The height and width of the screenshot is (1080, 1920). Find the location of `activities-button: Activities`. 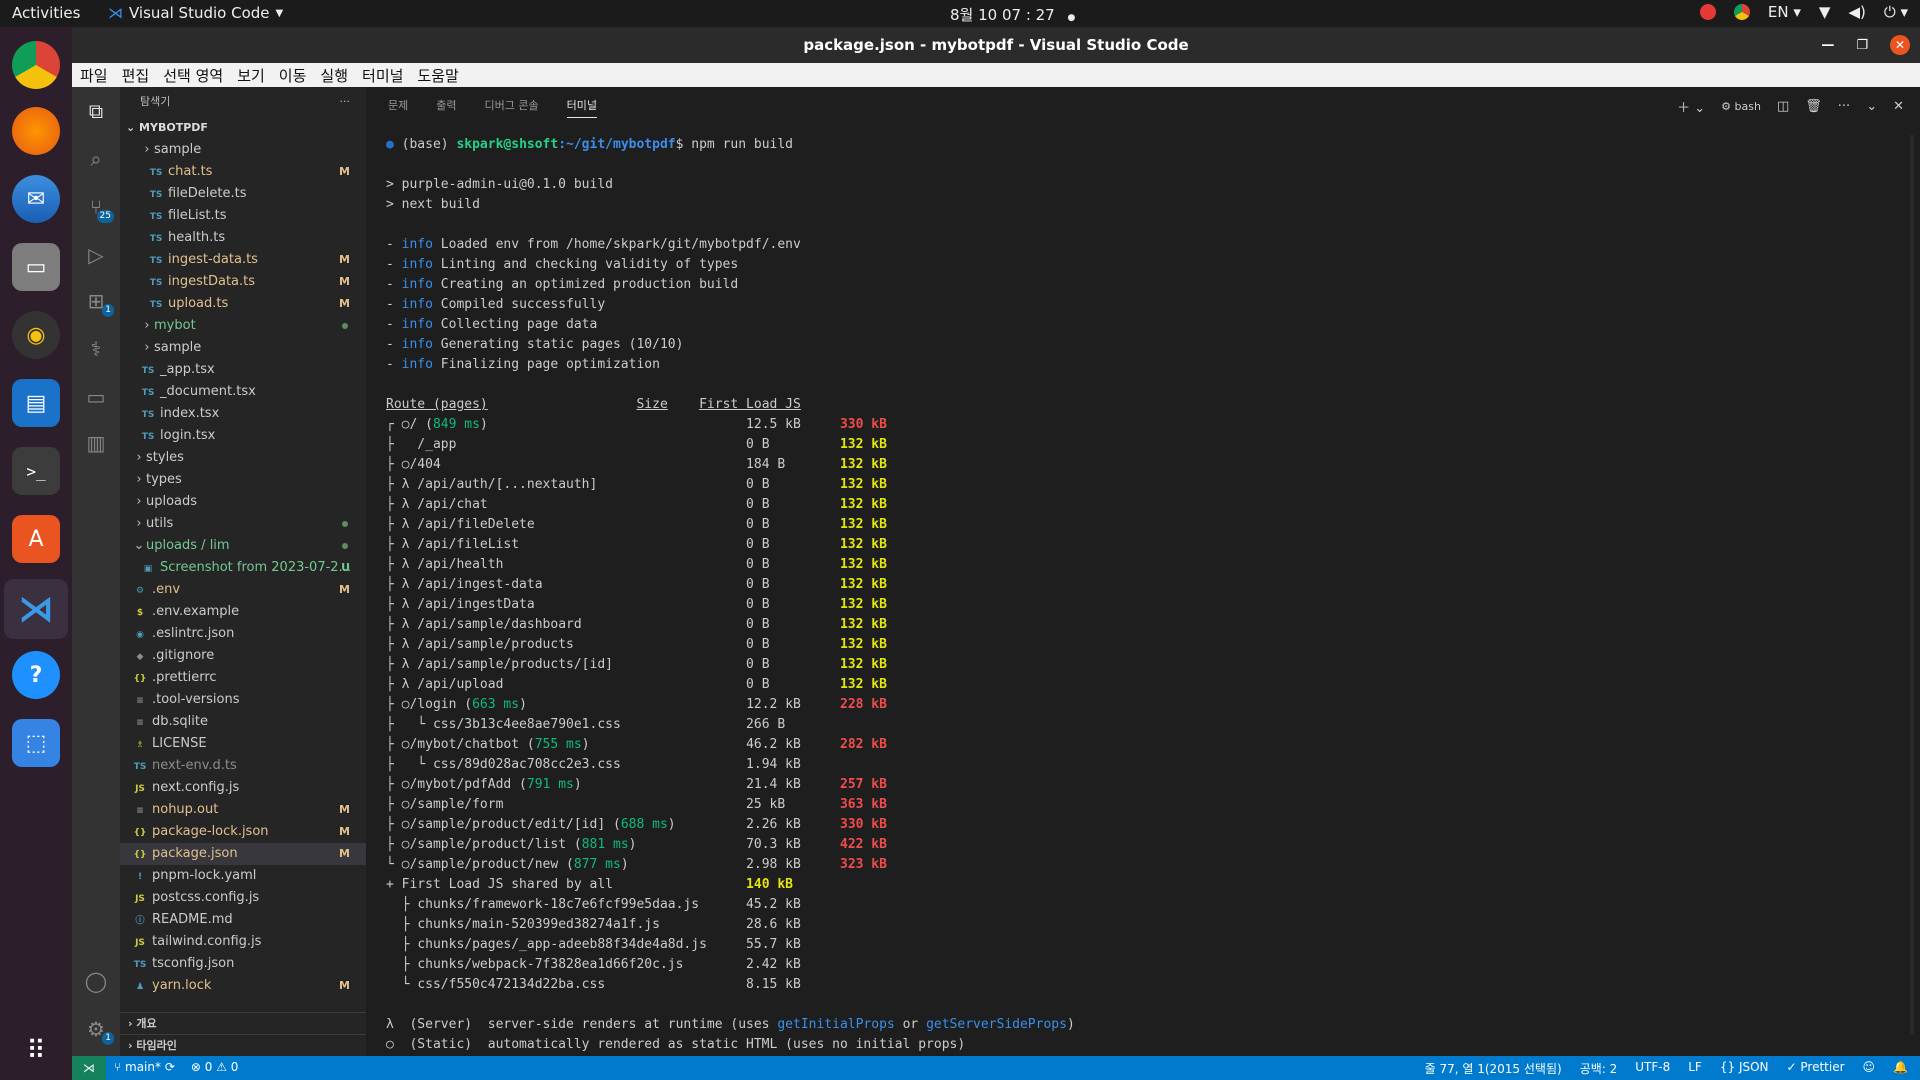

activities-button: Activities is located at coordinates (46, 13).